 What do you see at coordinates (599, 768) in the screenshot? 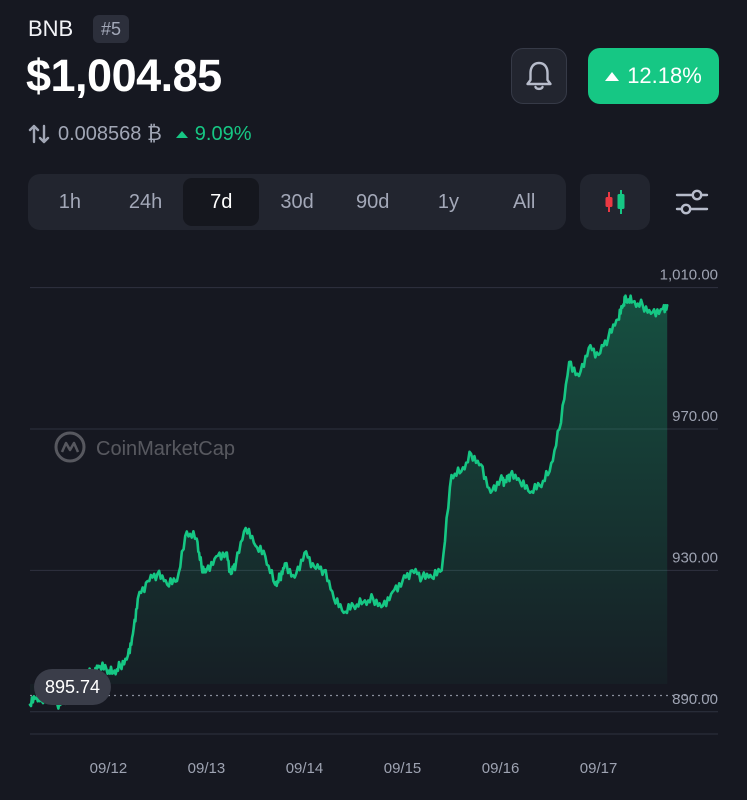
I see `x-tick-label: 09/17` at bounding box center [599, 768].